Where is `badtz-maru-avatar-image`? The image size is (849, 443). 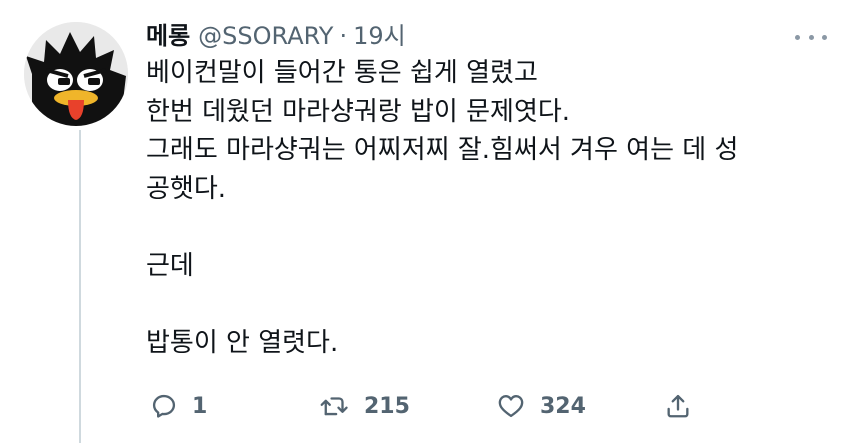 badtz-maru-avatar-image is located at coordinates (76, 74).